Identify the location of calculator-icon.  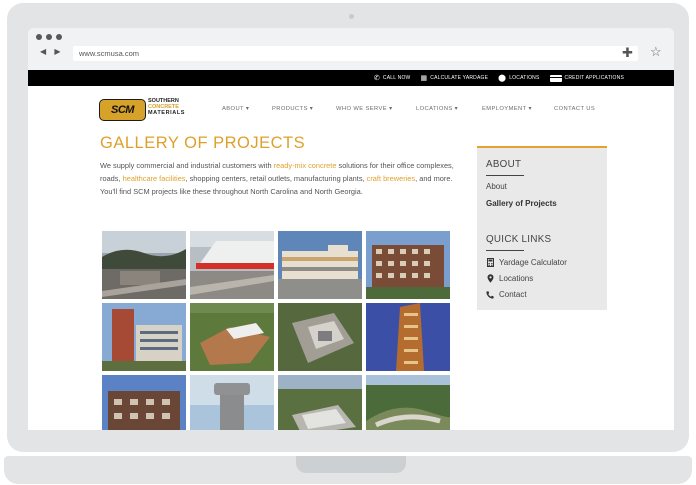
(490, 262).